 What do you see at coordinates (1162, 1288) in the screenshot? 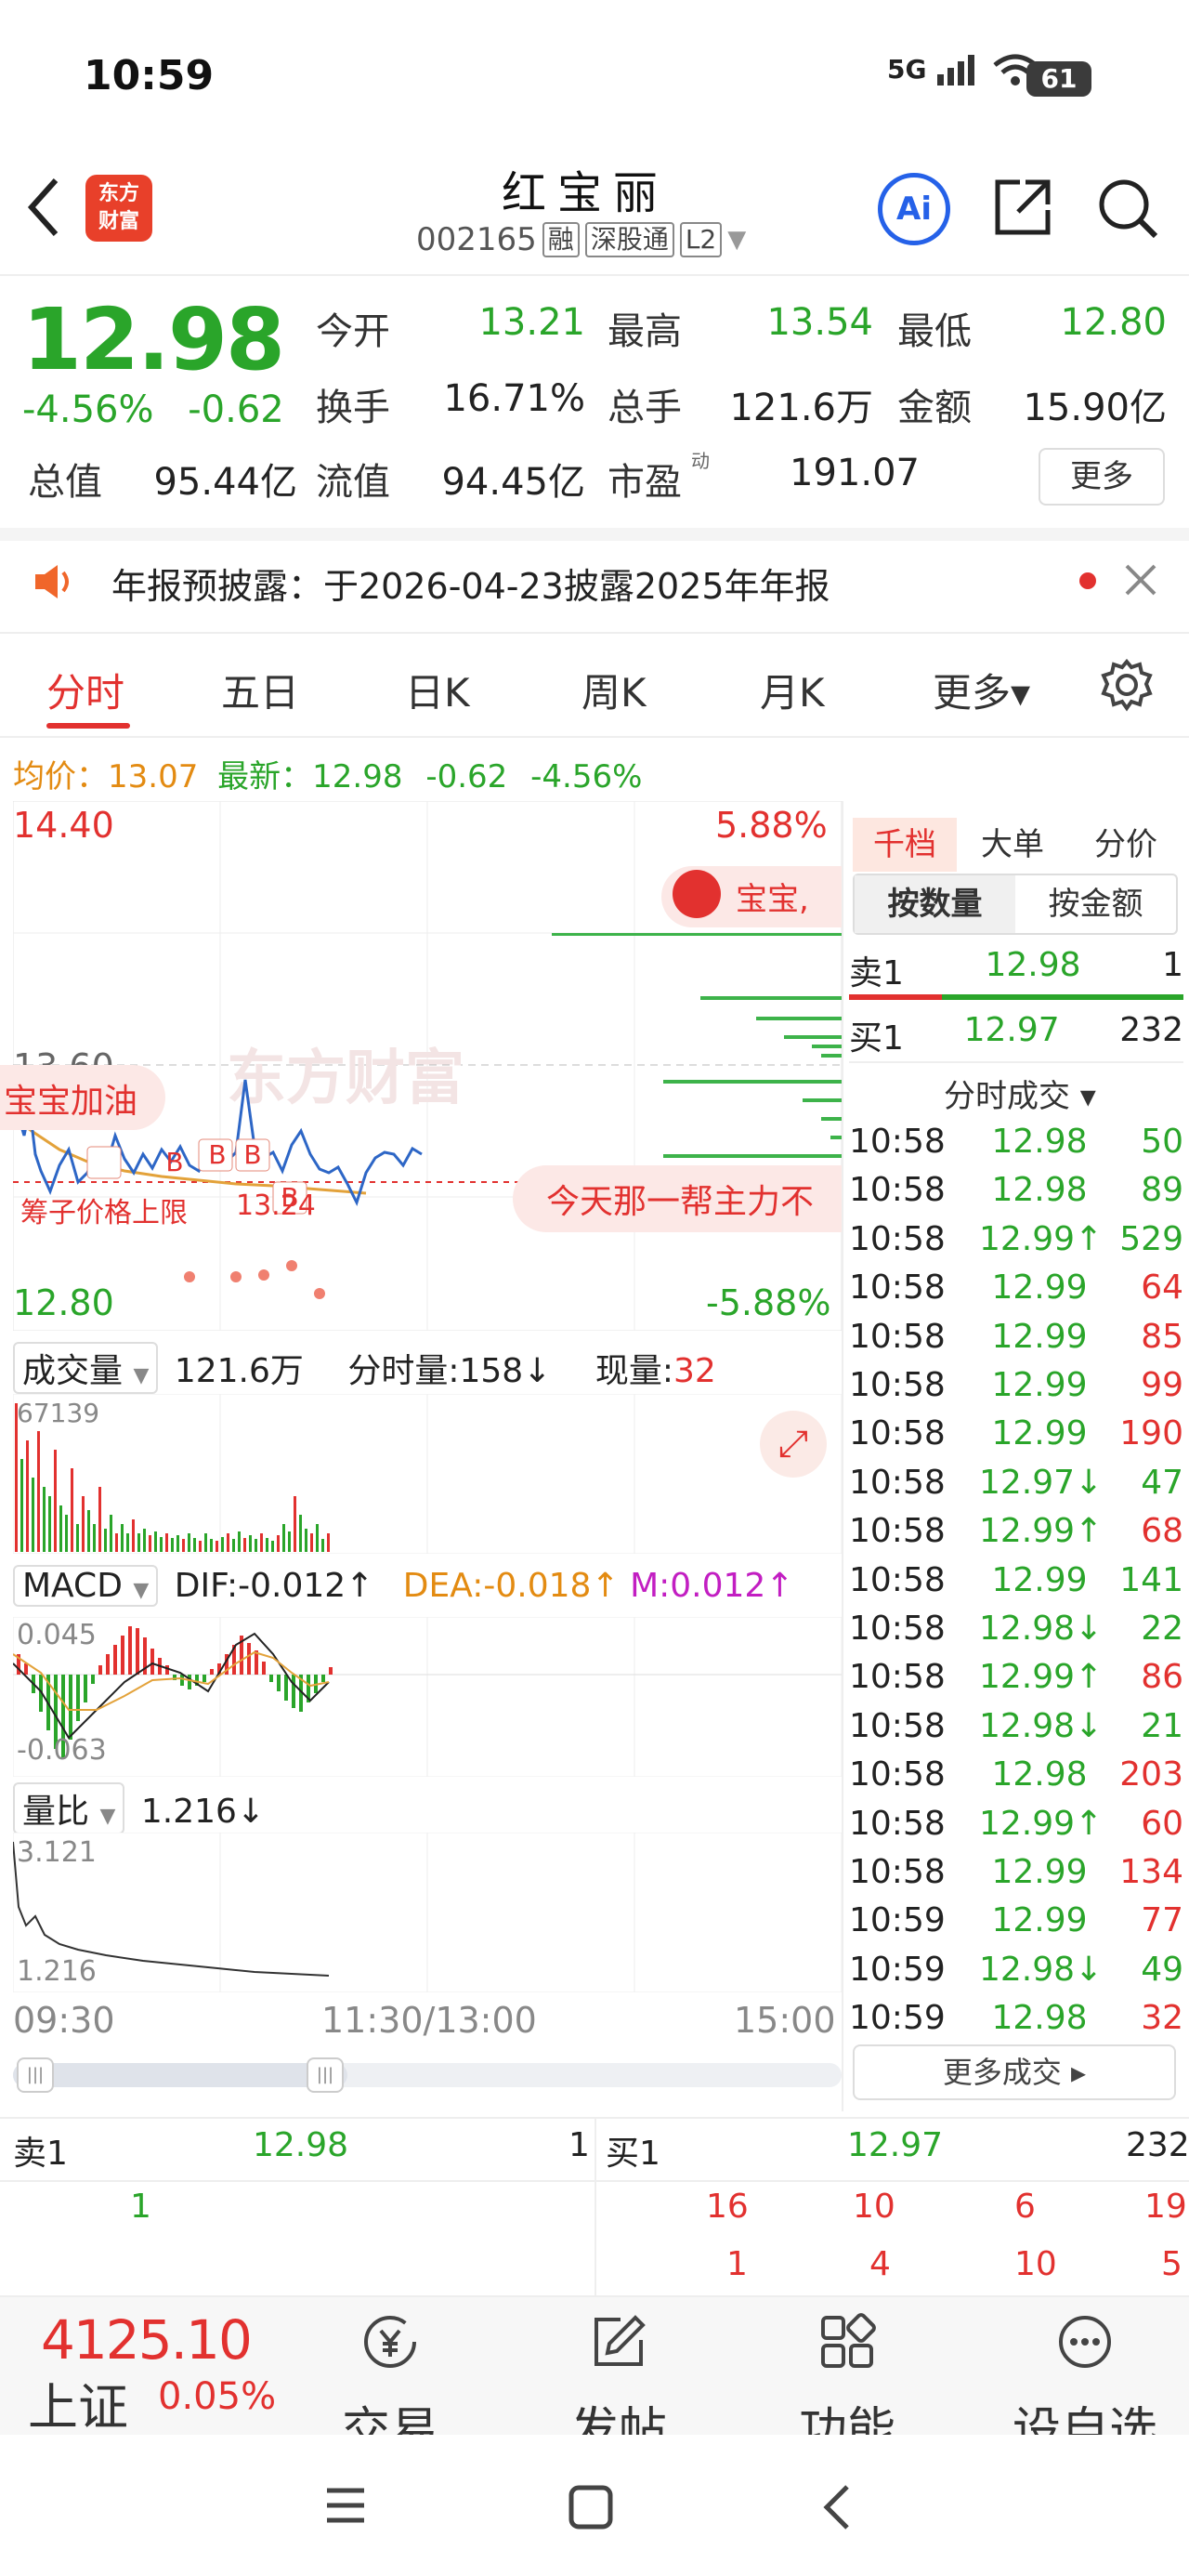
I see `tick-volume: 64` at bounding box center [1162, 1288].